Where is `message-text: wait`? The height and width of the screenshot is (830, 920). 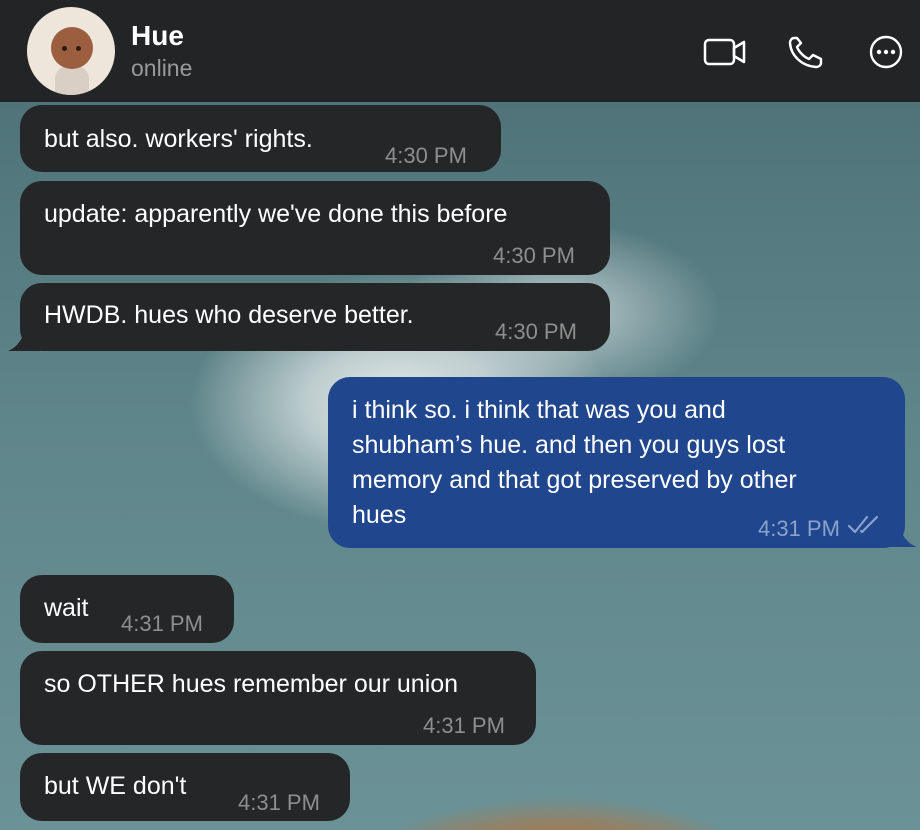 message-text: wait is located at coordinates (66, 608).